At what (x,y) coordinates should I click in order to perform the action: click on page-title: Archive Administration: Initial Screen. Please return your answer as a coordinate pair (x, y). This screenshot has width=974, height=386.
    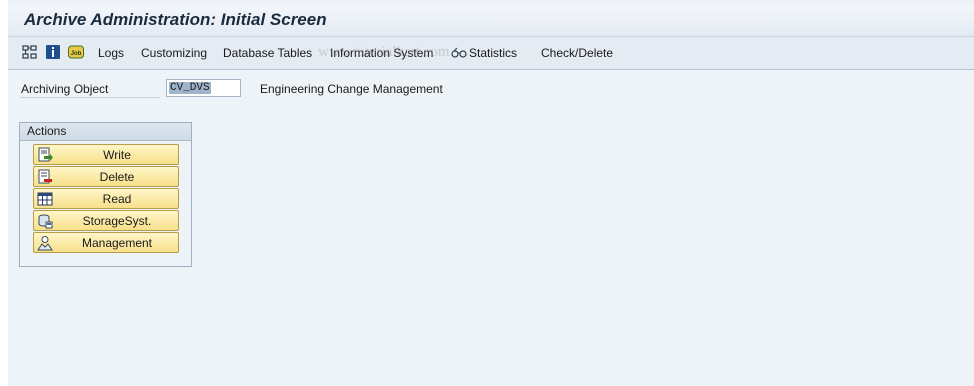
    Looking at the image, I should click on (175, 19).